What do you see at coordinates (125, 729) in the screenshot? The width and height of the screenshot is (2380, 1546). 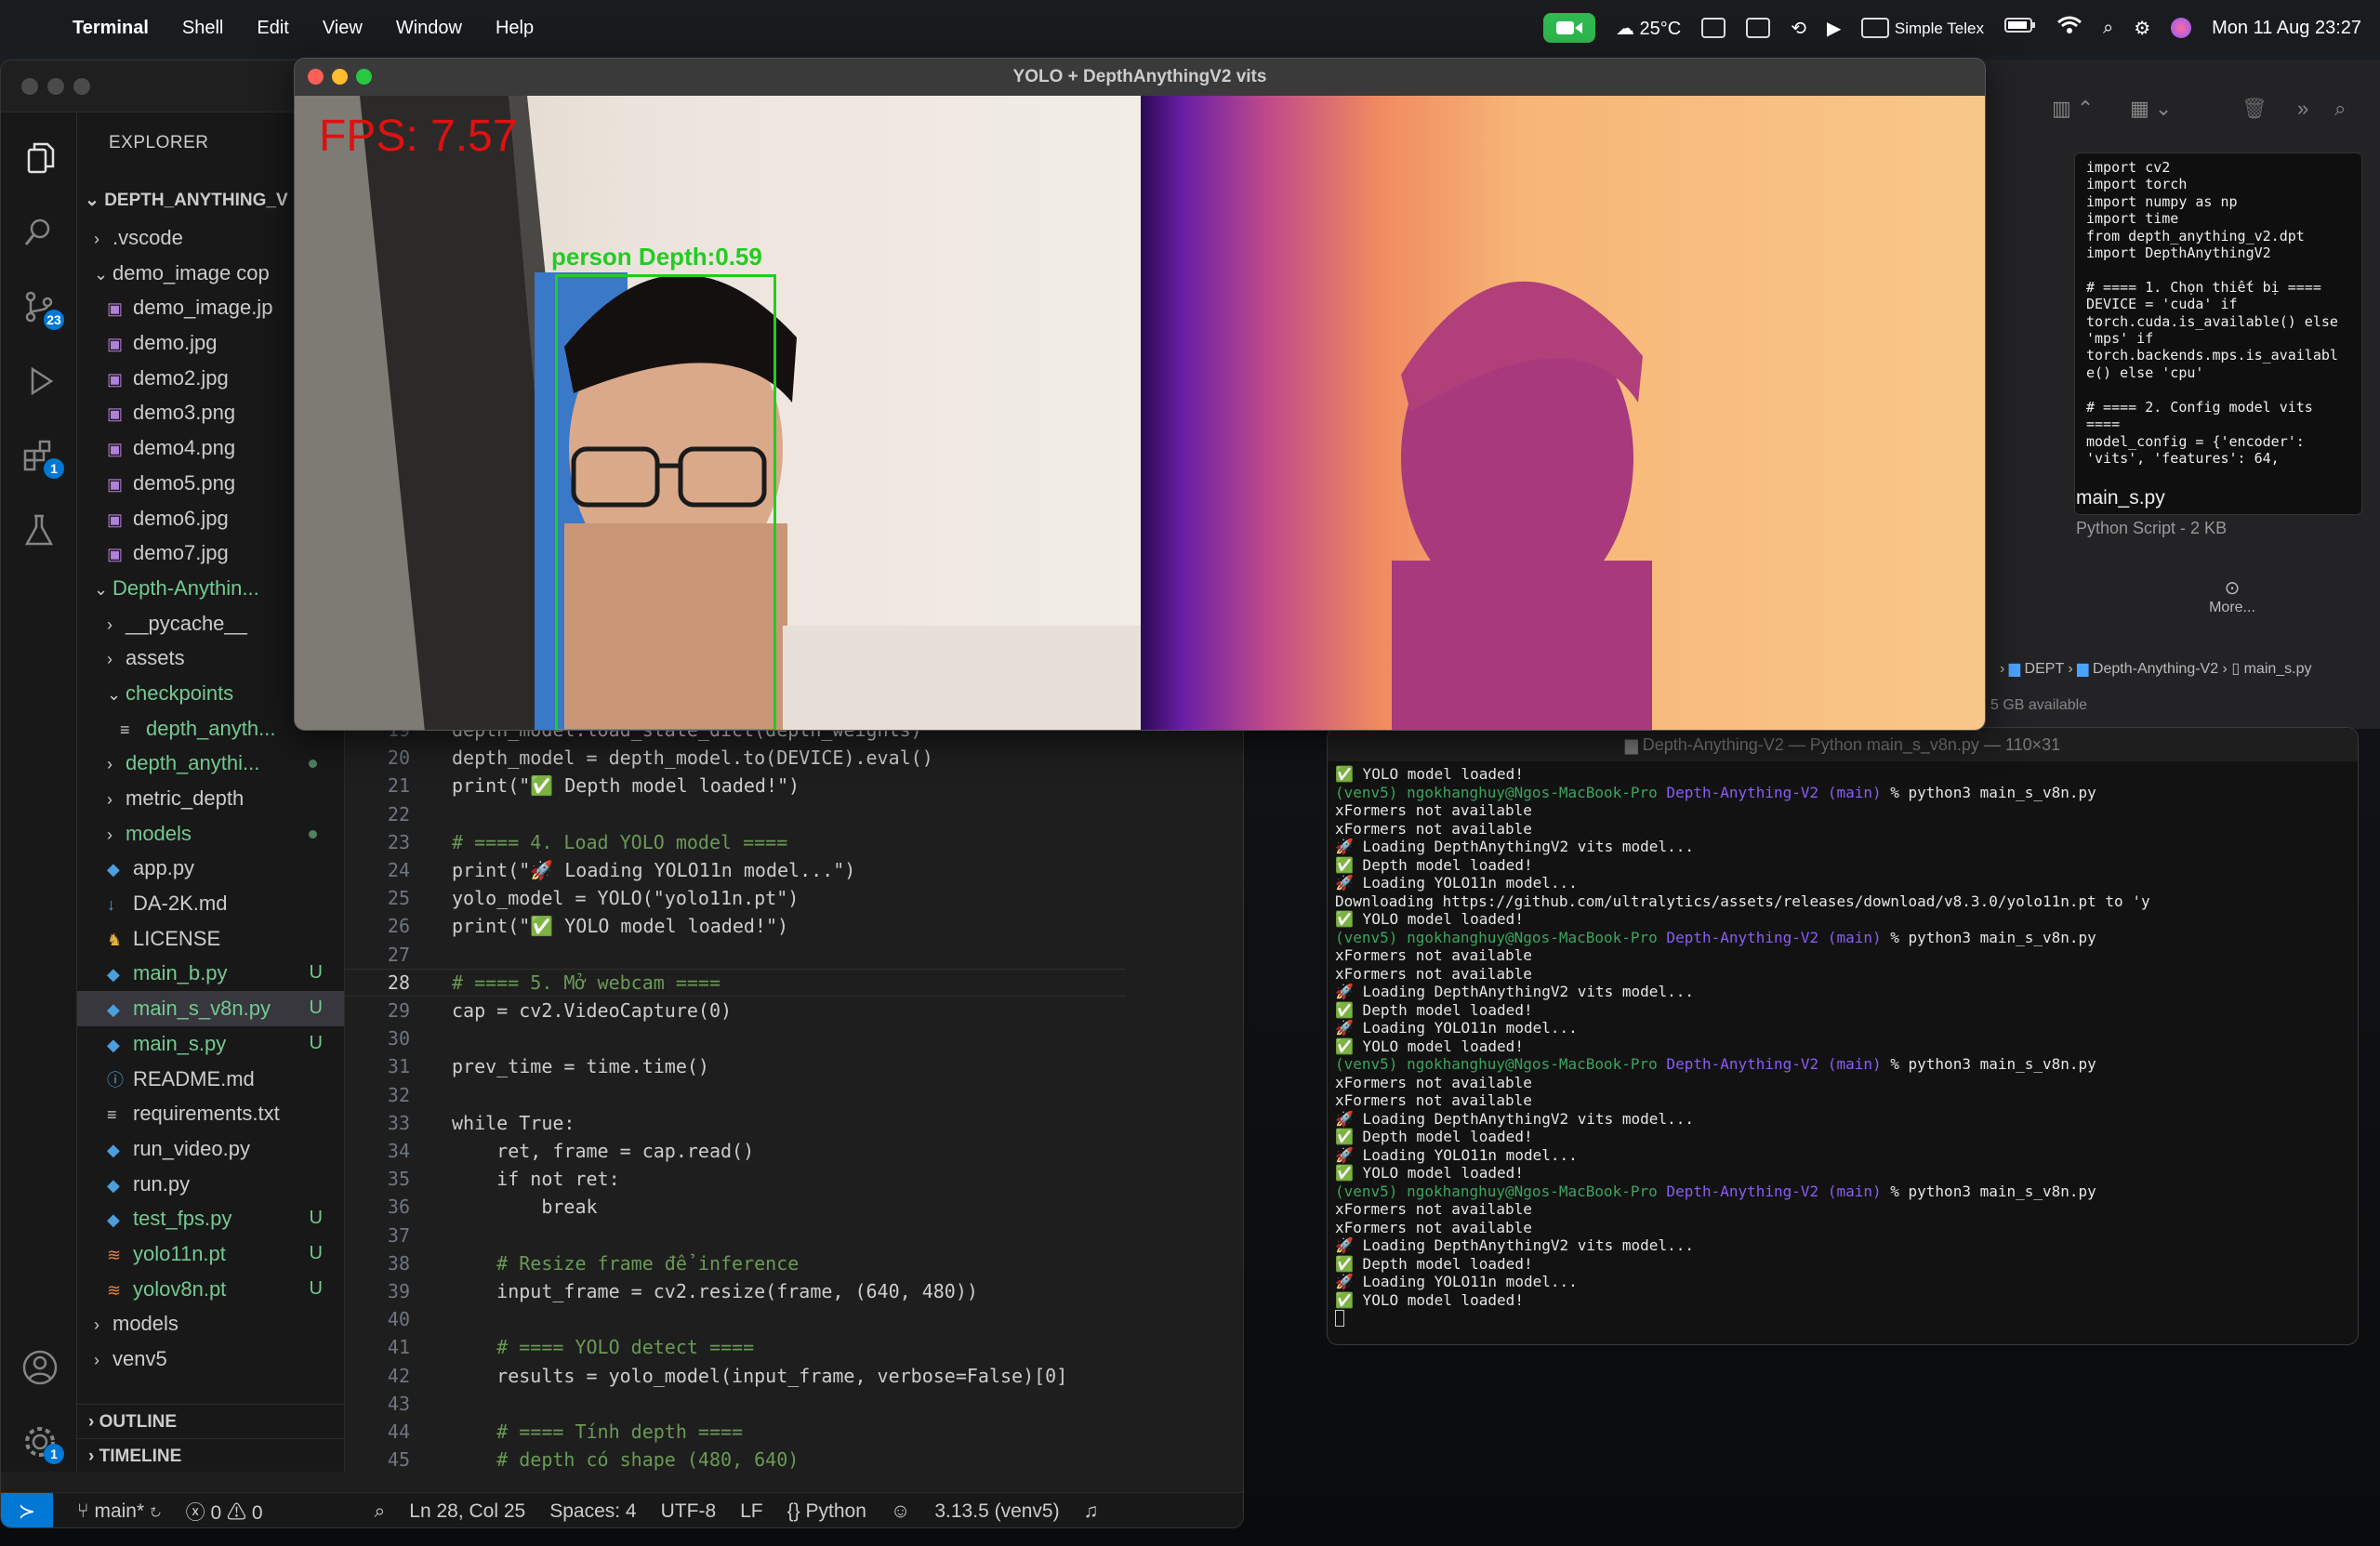 I see `file-file-icon: ≡` at bounding box center [125, 729].